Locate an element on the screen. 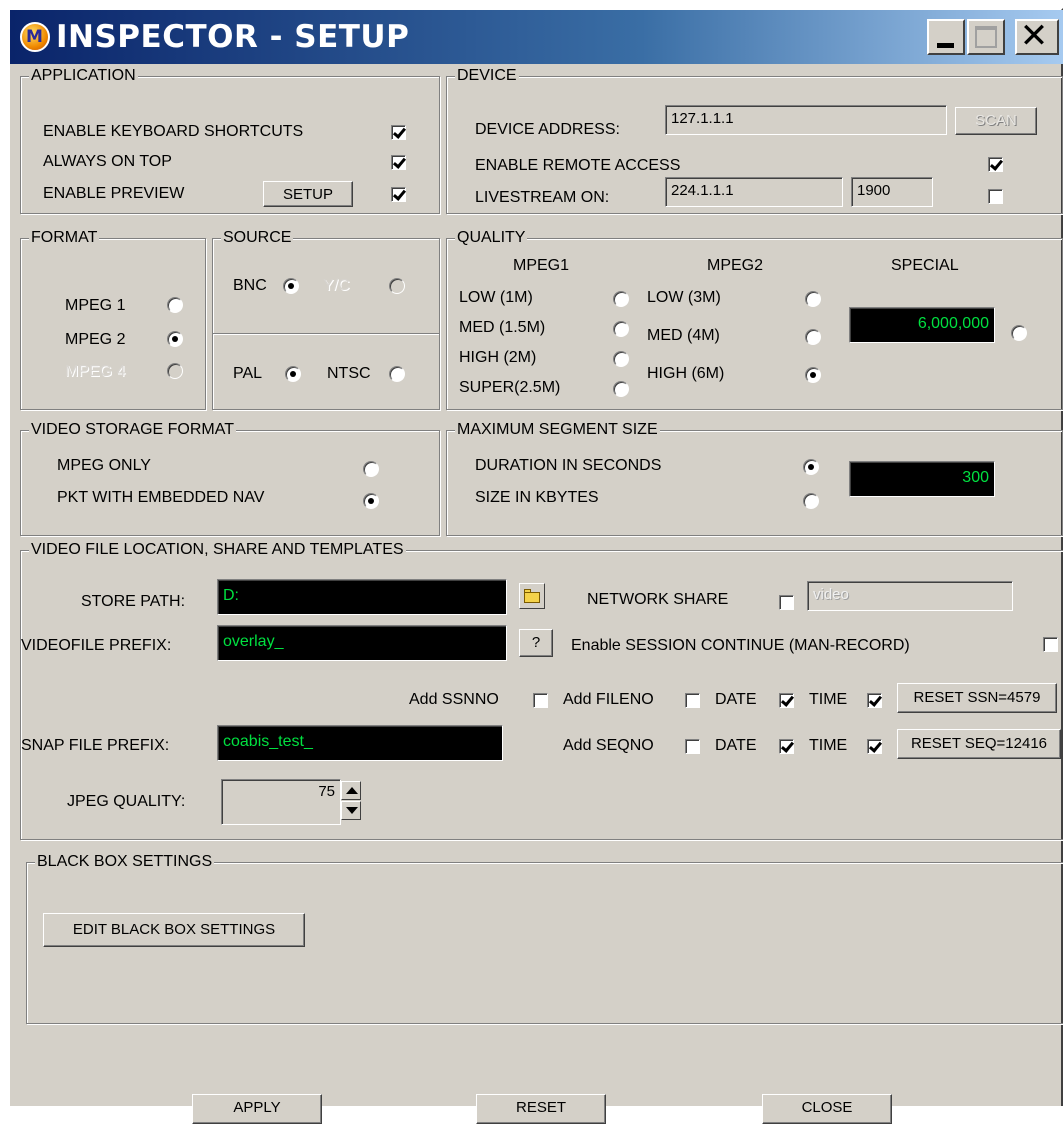 The image size is (1063, 1124). yc-radio is located at coordinates (397, 286).